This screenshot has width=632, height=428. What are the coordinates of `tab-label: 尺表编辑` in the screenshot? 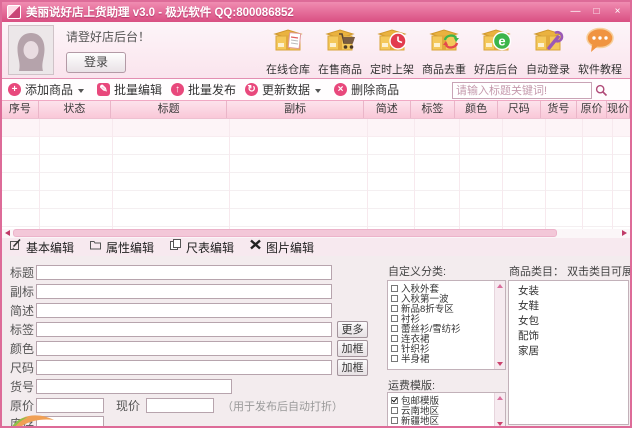 It's located at (210, 247).